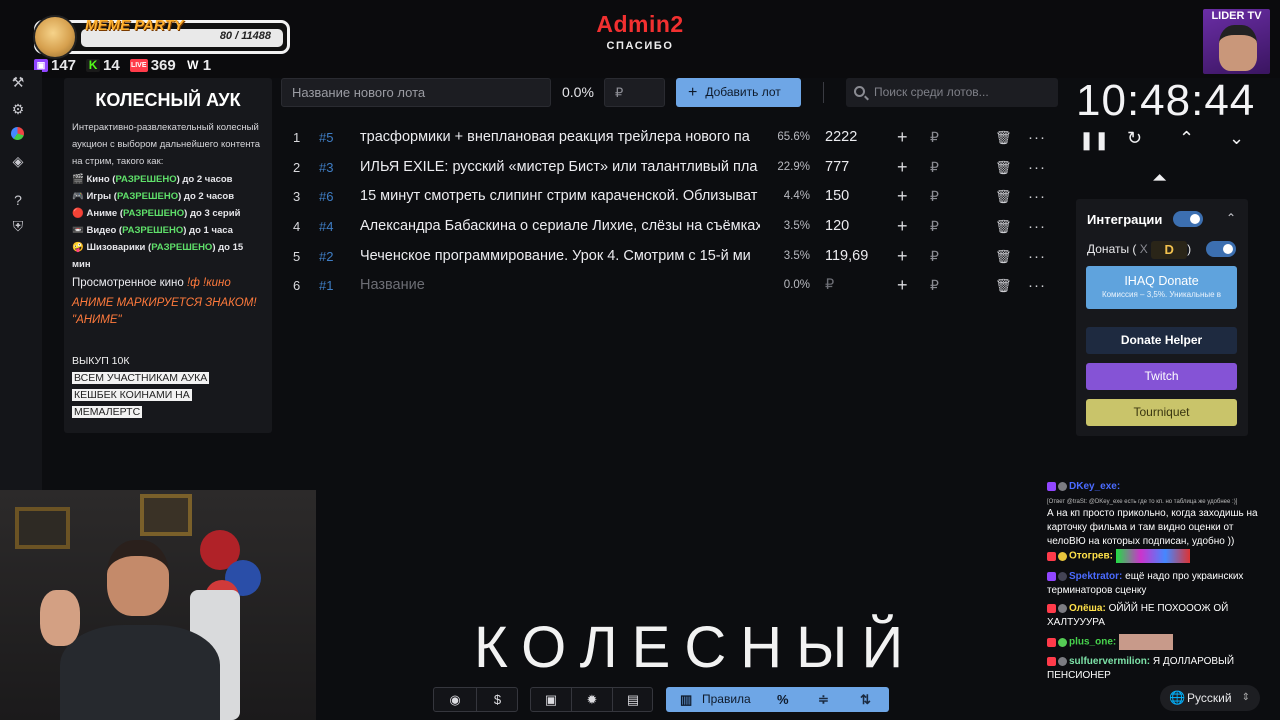  Describe the element at coordinates (829, 286) in the screenshot. I see `lot-amount-input: ₽` at that location.